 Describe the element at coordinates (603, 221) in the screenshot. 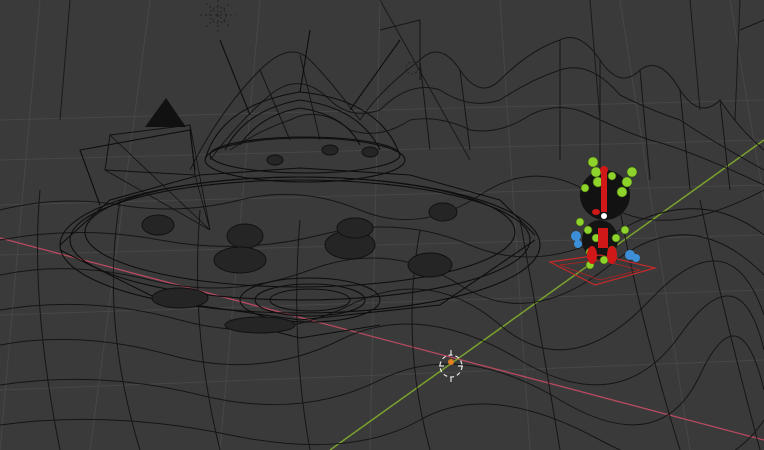

I see `character-rig` at that location.